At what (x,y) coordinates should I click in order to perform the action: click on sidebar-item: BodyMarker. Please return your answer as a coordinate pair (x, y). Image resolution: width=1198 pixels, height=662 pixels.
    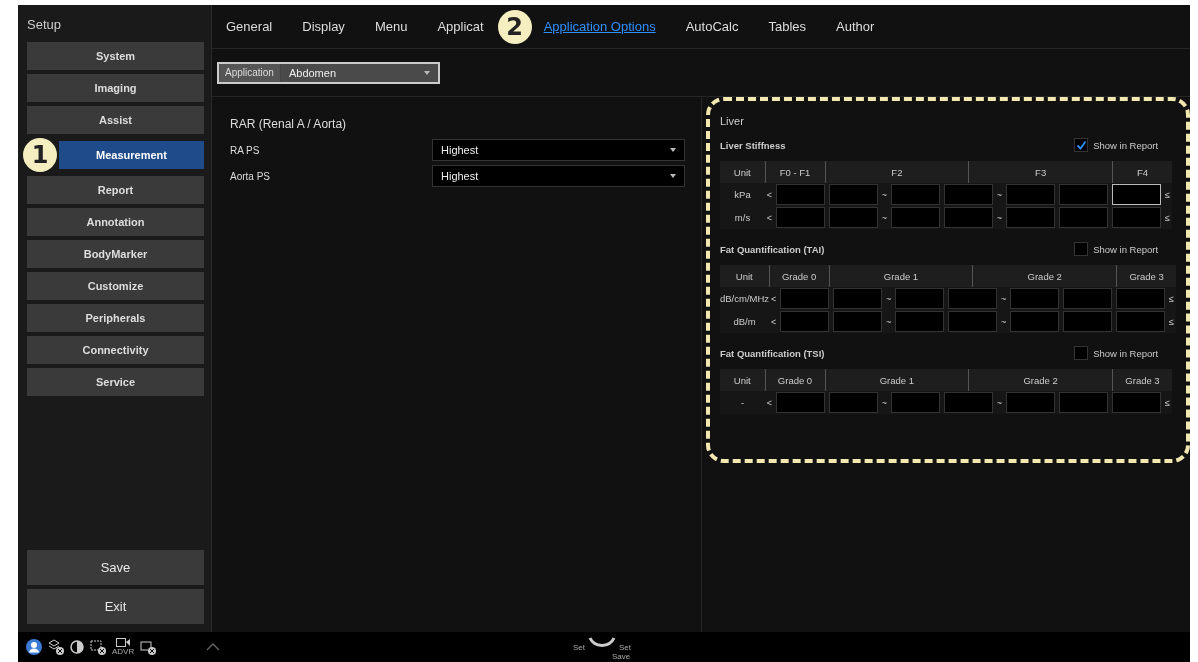
    Looking at the image, I should click on (115, 254).